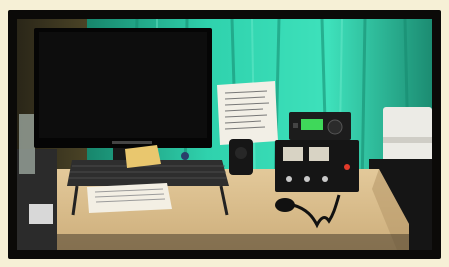  I want to click on terminal-mid, so click(307, 179).